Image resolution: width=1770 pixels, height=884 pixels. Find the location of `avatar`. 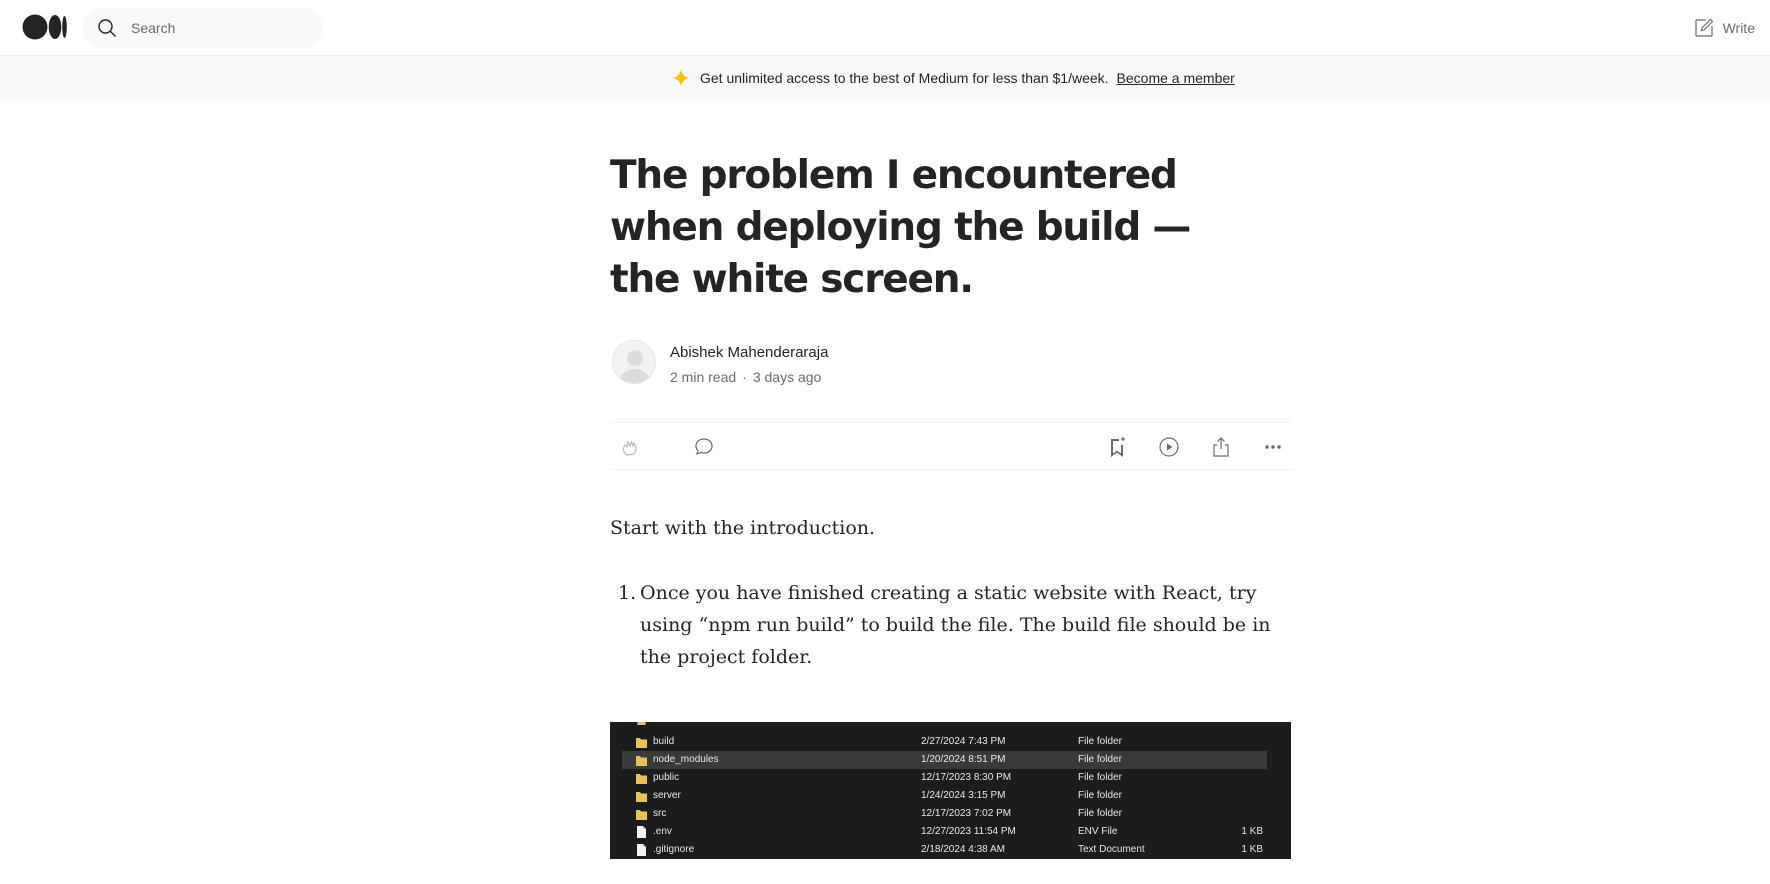

avatar is located at coordinates (634, 362).